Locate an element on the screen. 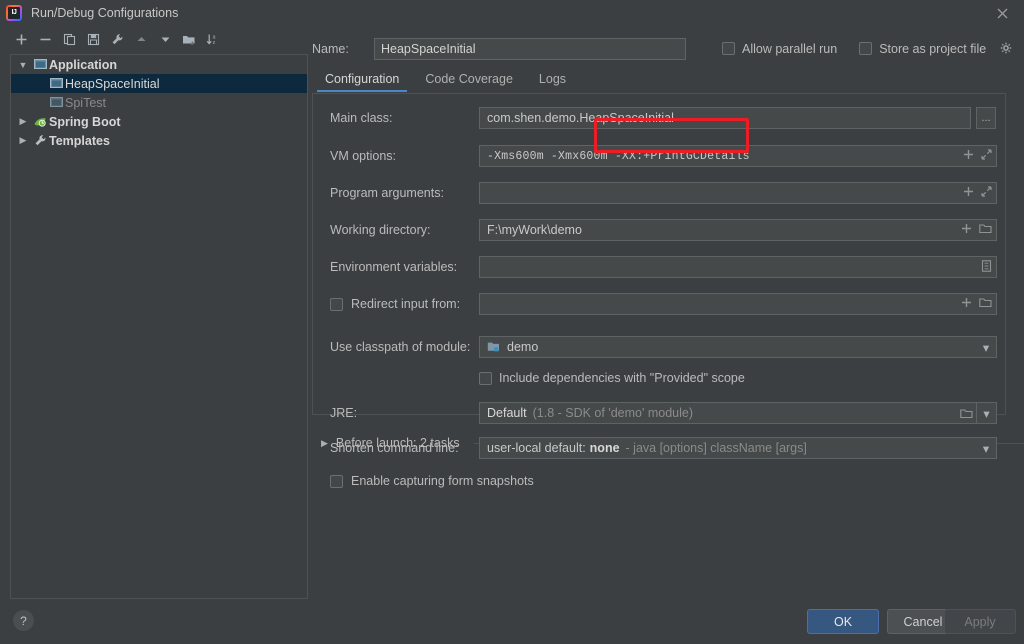 The image size is (1024, 644). allow-parallel-run-checkbox: Allow parallel run is located at coordinates (779, 49).